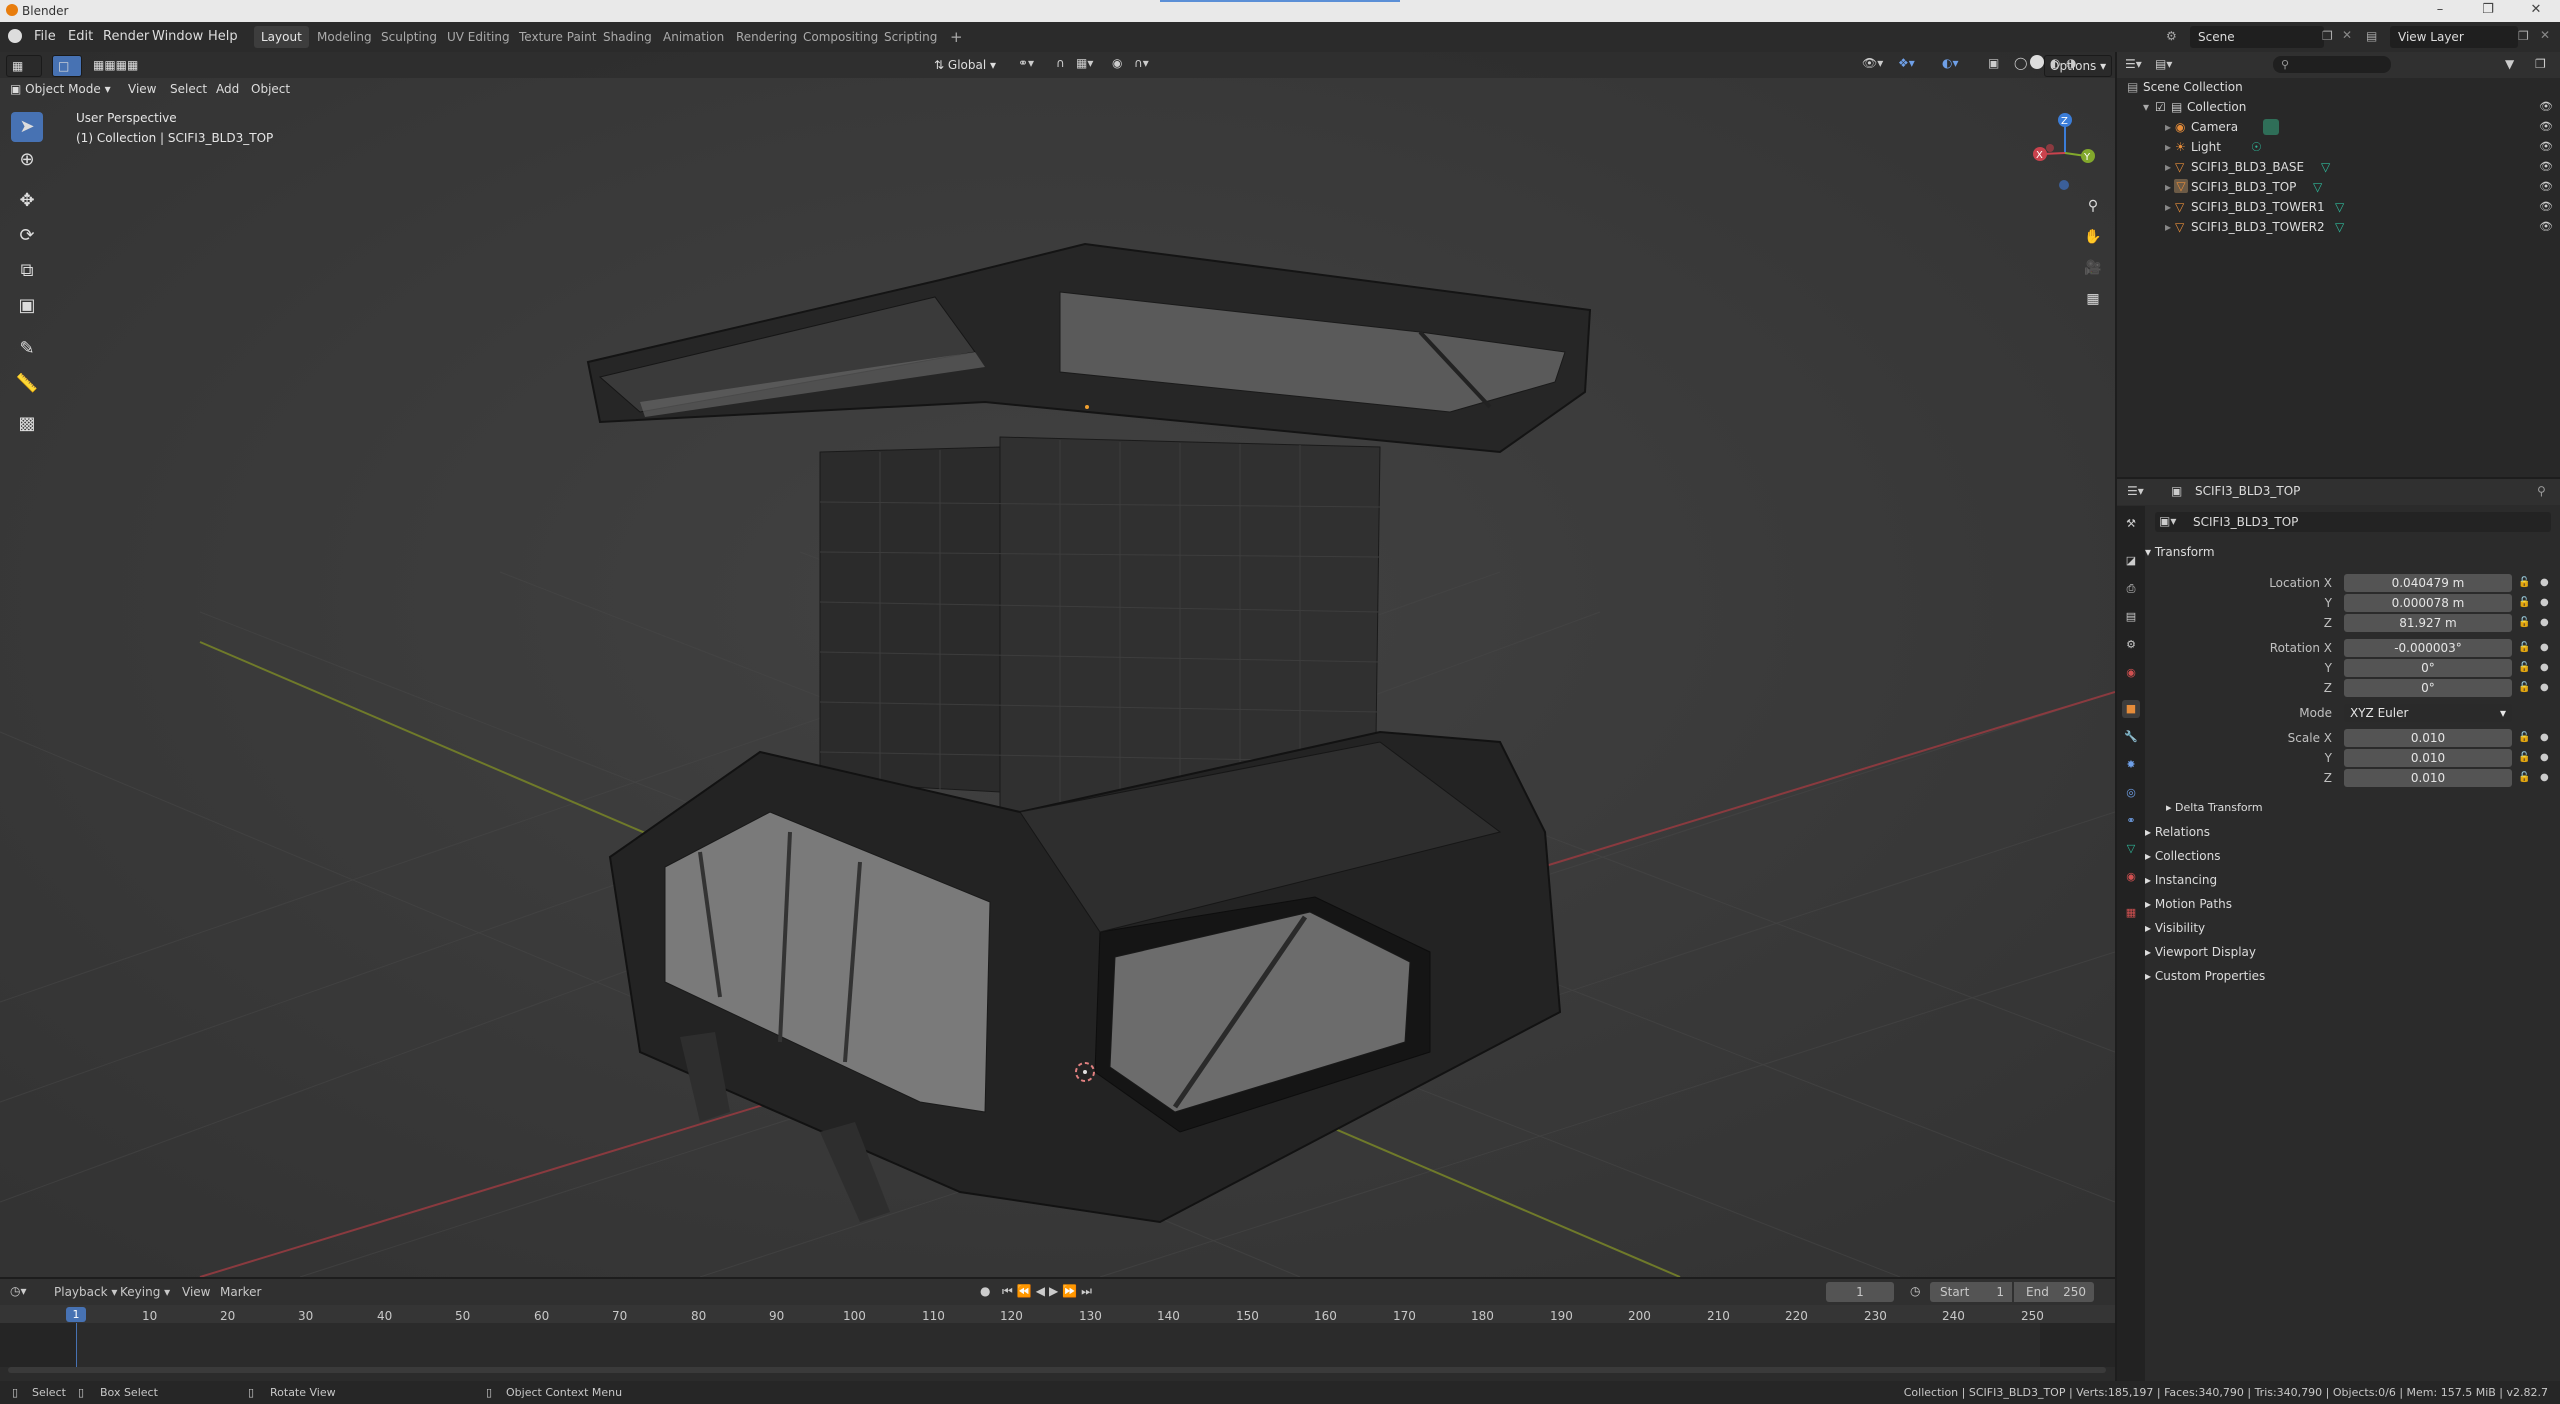  What do you see at coordinates (2332, 64) in the screenshot?
I see `outliner-search-input: ⚲` at bounding box center [2332, 64].